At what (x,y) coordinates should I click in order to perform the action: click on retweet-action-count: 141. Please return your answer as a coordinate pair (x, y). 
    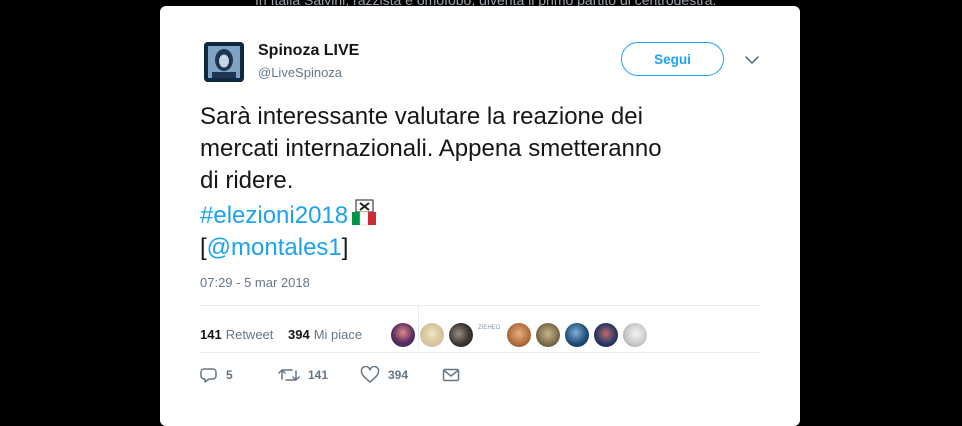
    Looking at the image, I should click on (318, 375).